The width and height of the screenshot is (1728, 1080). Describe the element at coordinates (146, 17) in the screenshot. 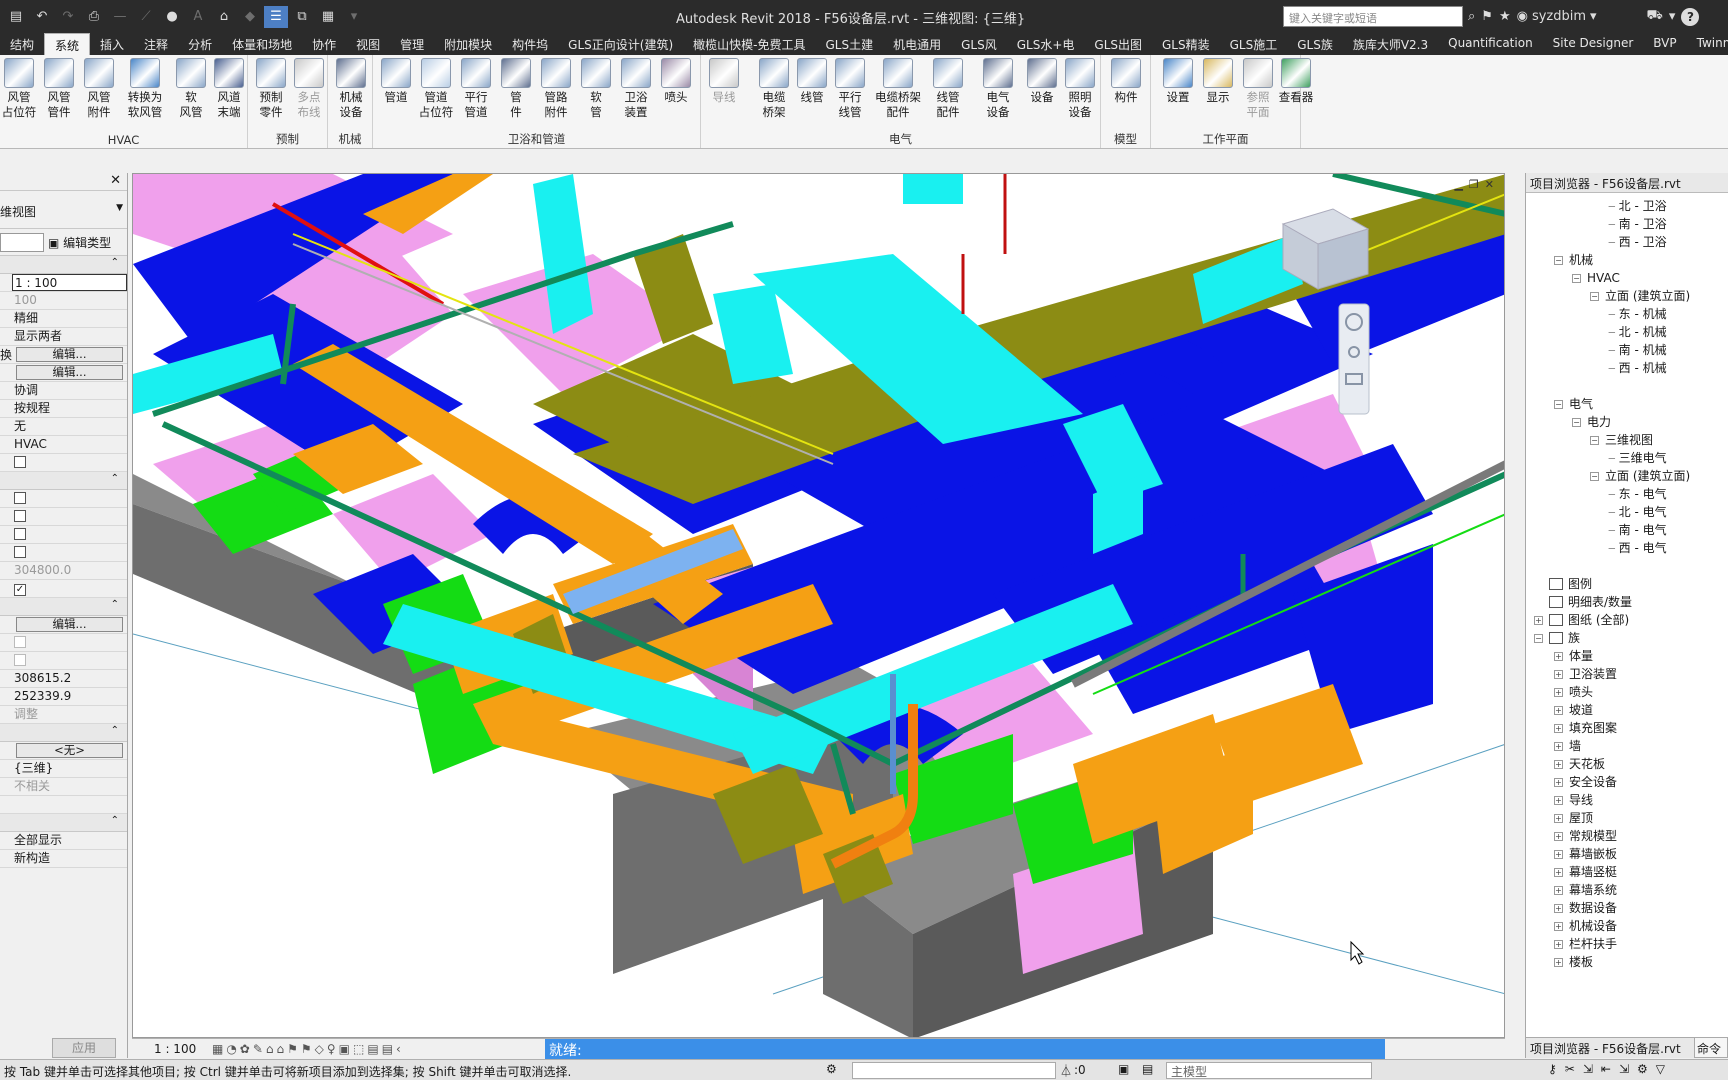

I see `dimension-icon: ⟋` at that location.